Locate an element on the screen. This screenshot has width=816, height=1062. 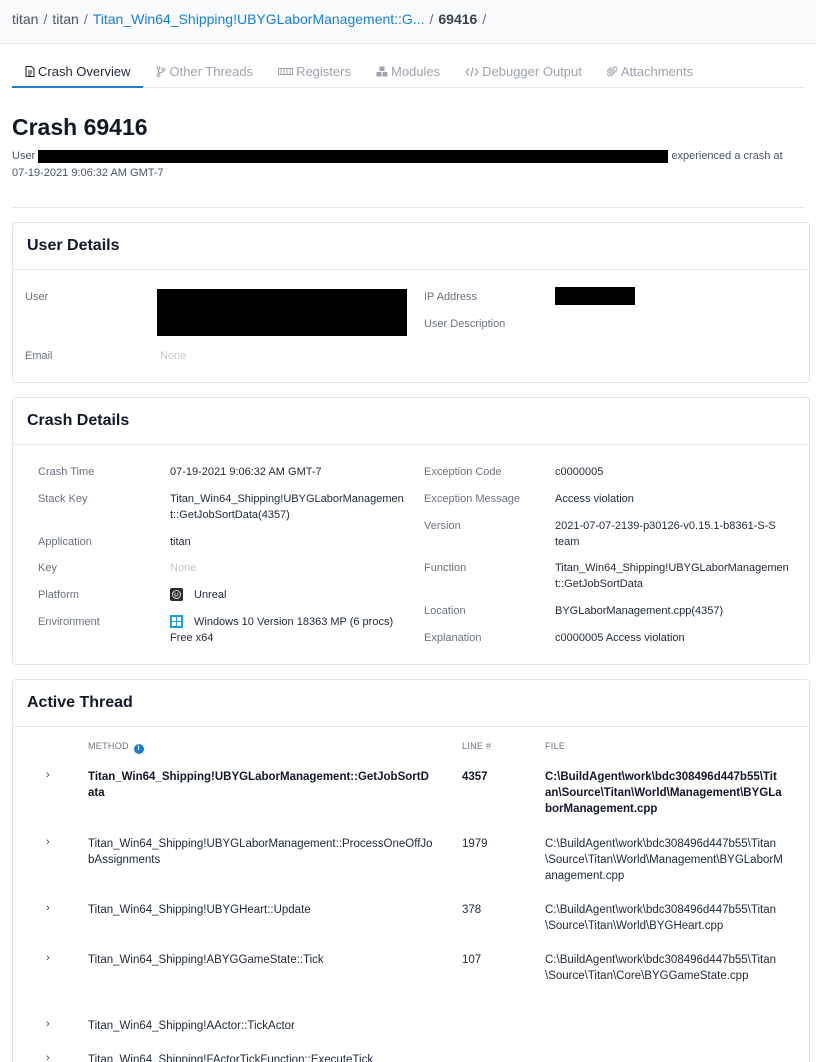
user-label: User is located at coordinates (37, 297).